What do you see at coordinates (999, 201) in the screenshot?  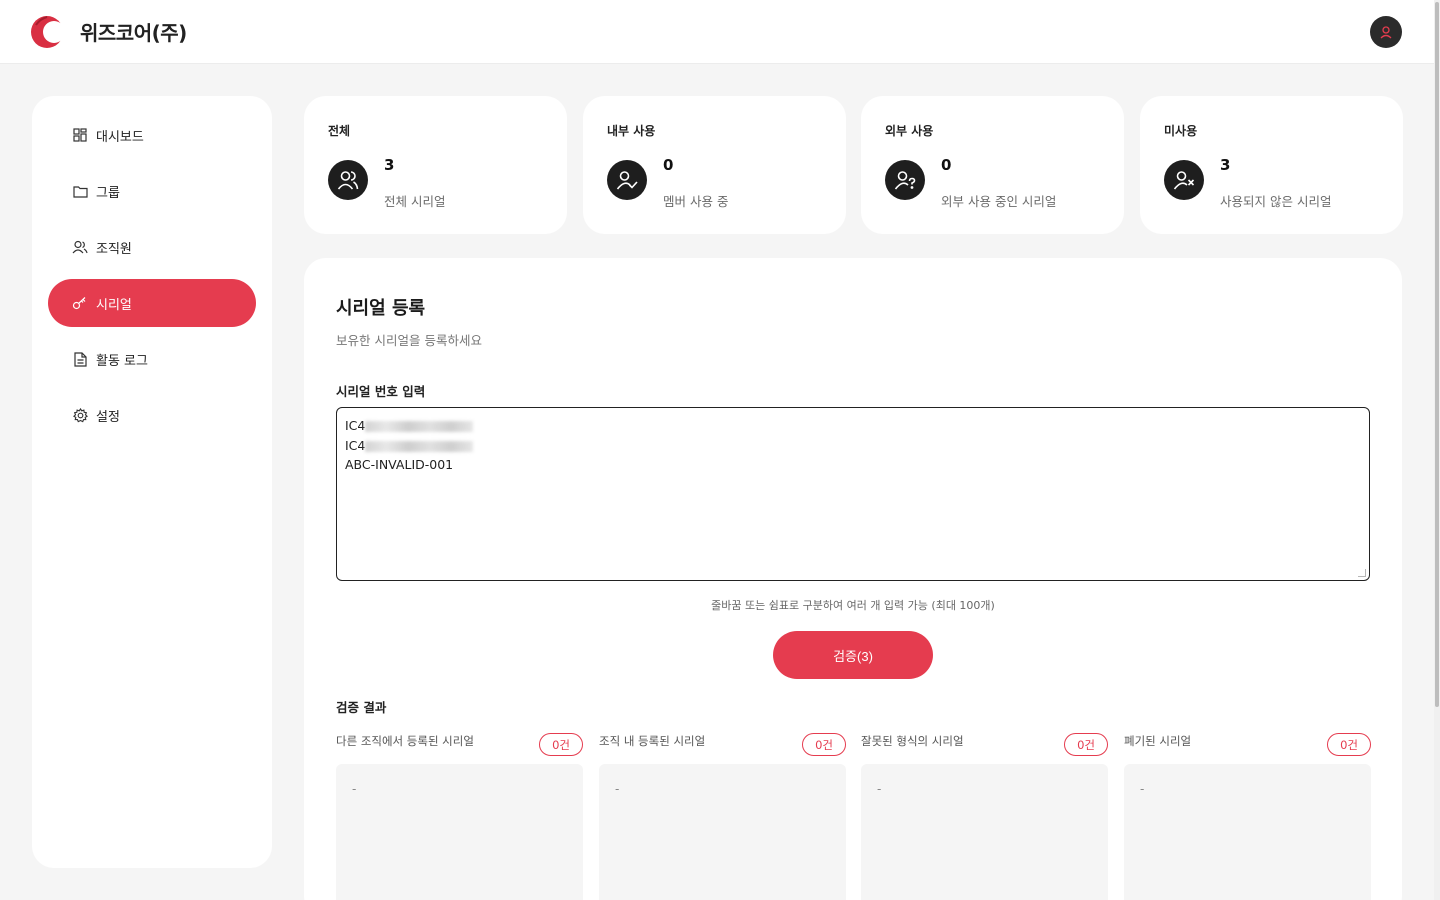 I see `stat-description: 외부 사용 중인 시리얼` at bounding box center [999, 201].